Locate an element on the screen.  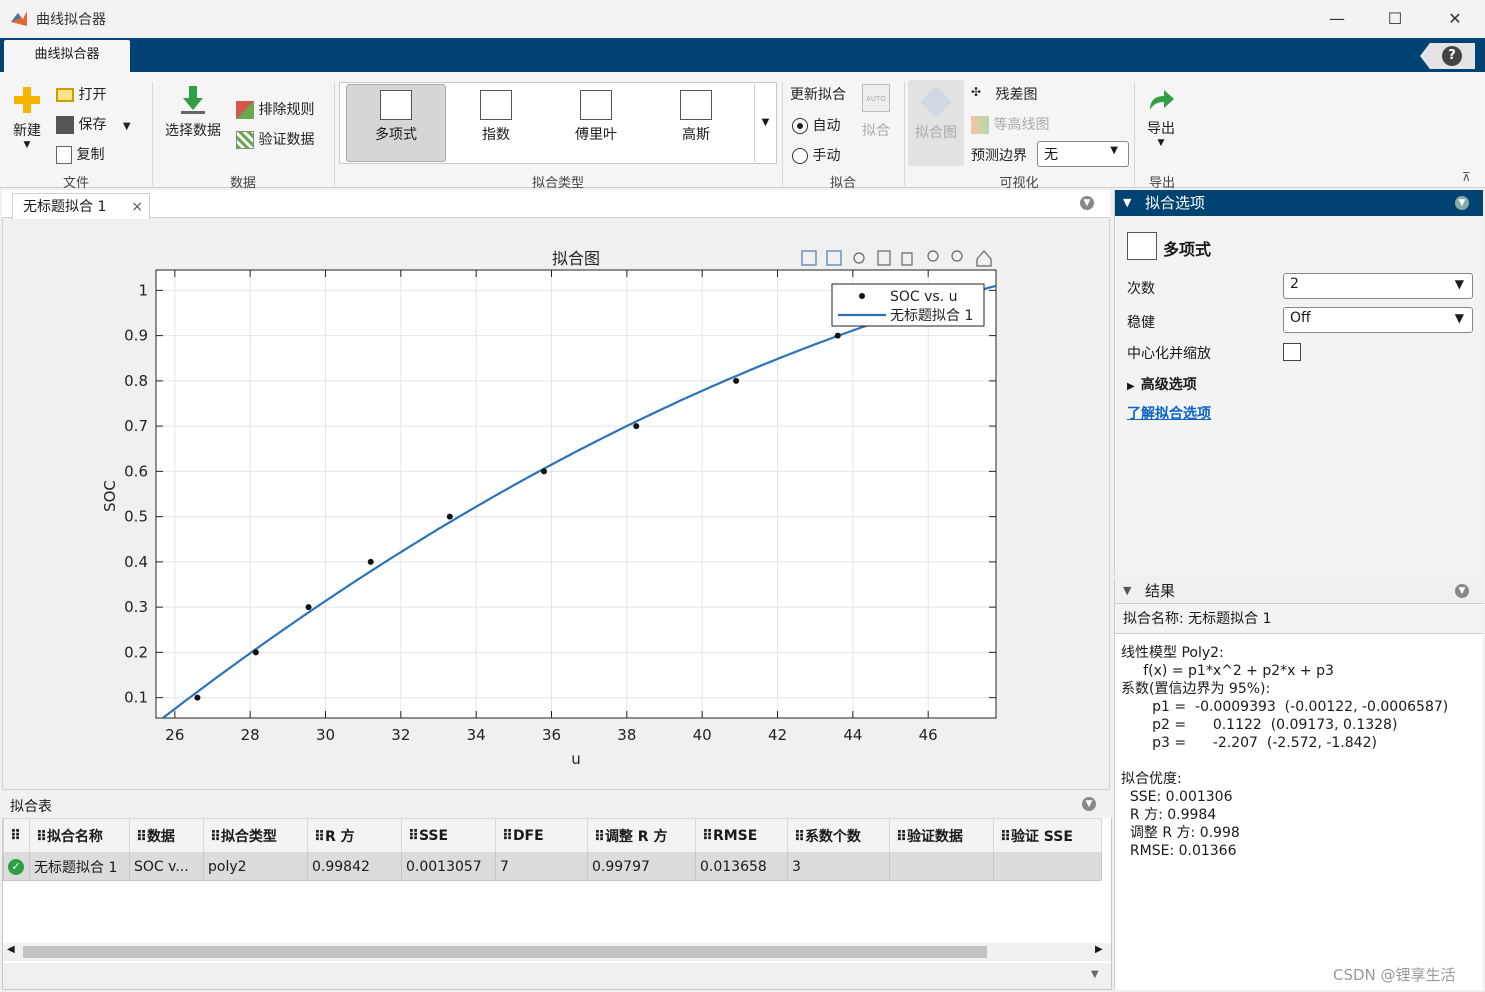
column-header: ⠿验证数据 is located at coordinates (941, 835).